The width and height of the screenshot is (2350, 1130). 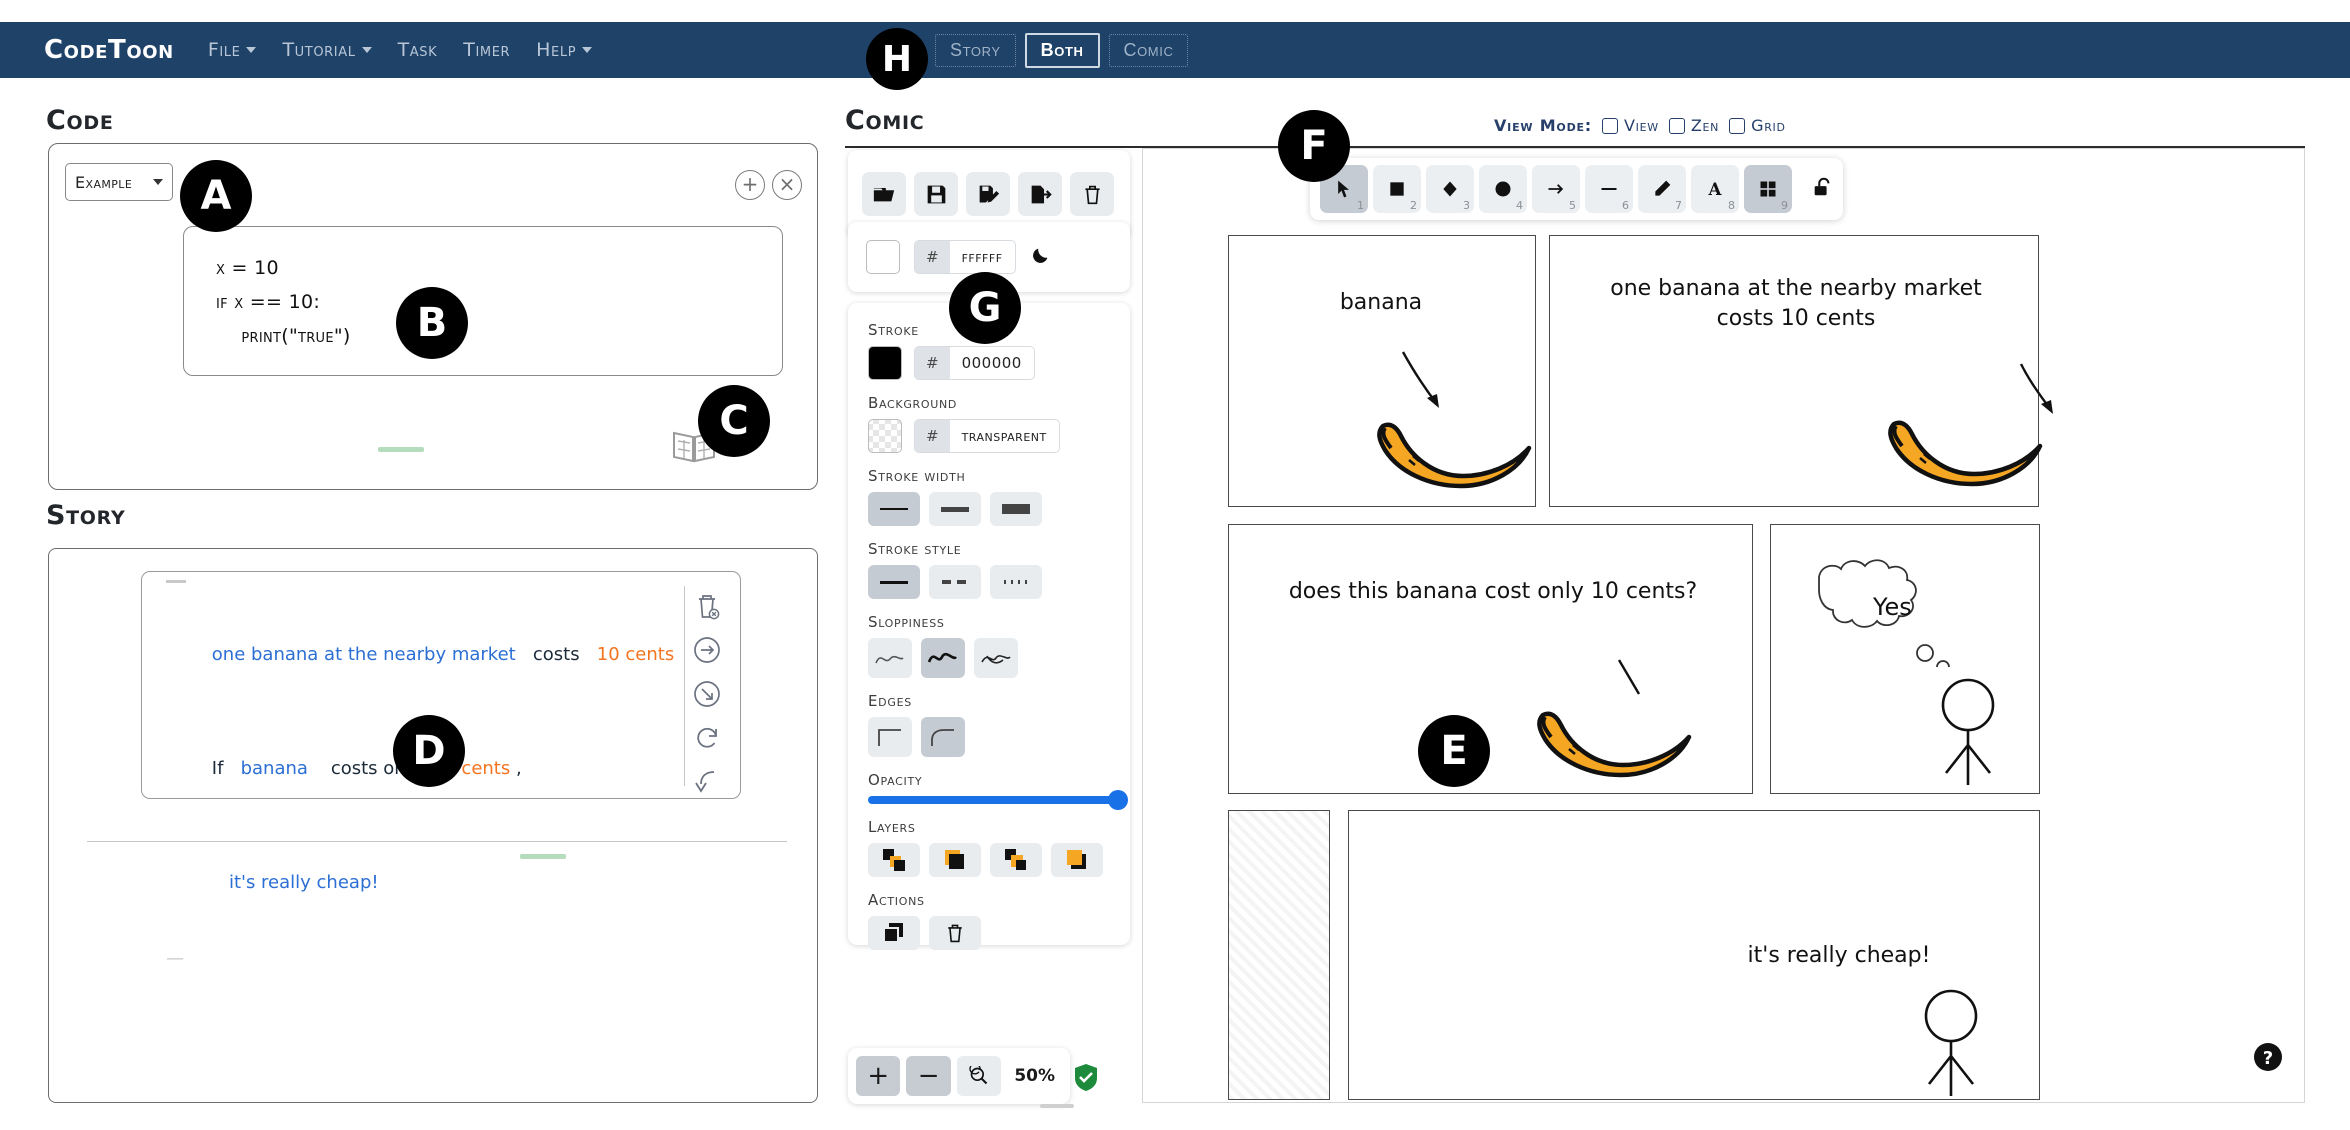 I want to click on arrow-down-right-circle-icon, so click(x=707, y=694).